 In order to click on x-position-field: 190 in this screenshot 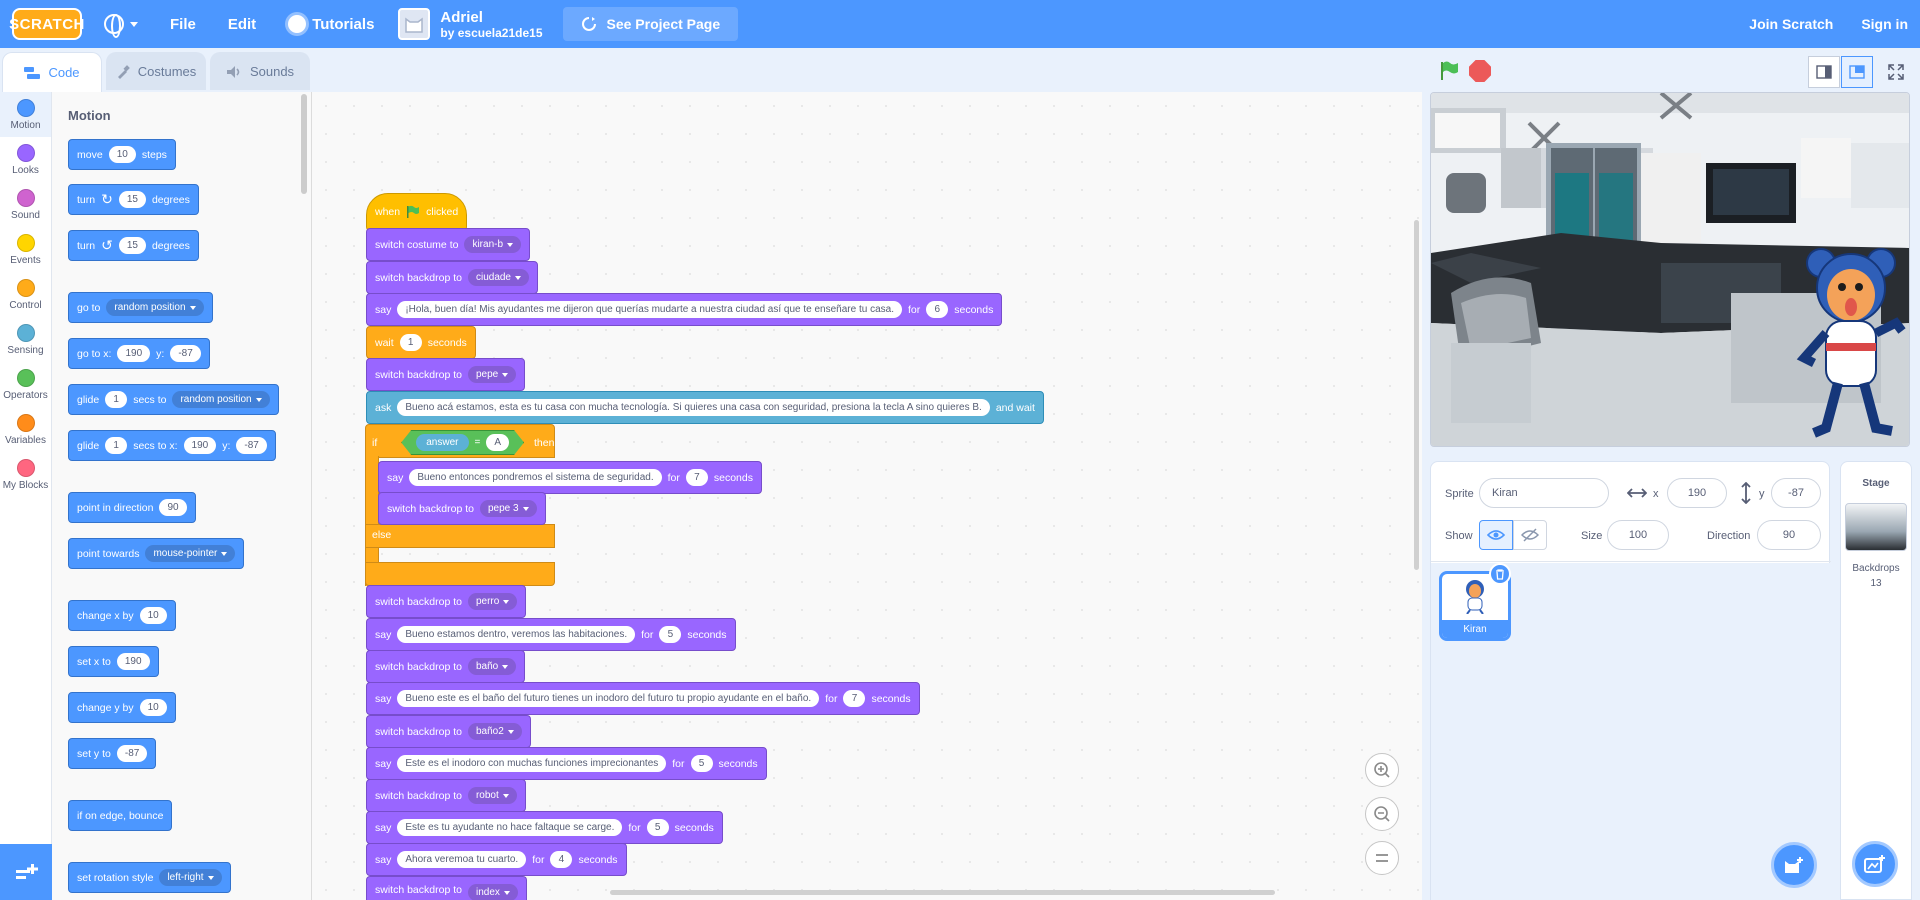, I will do `click(1697, 493)`.